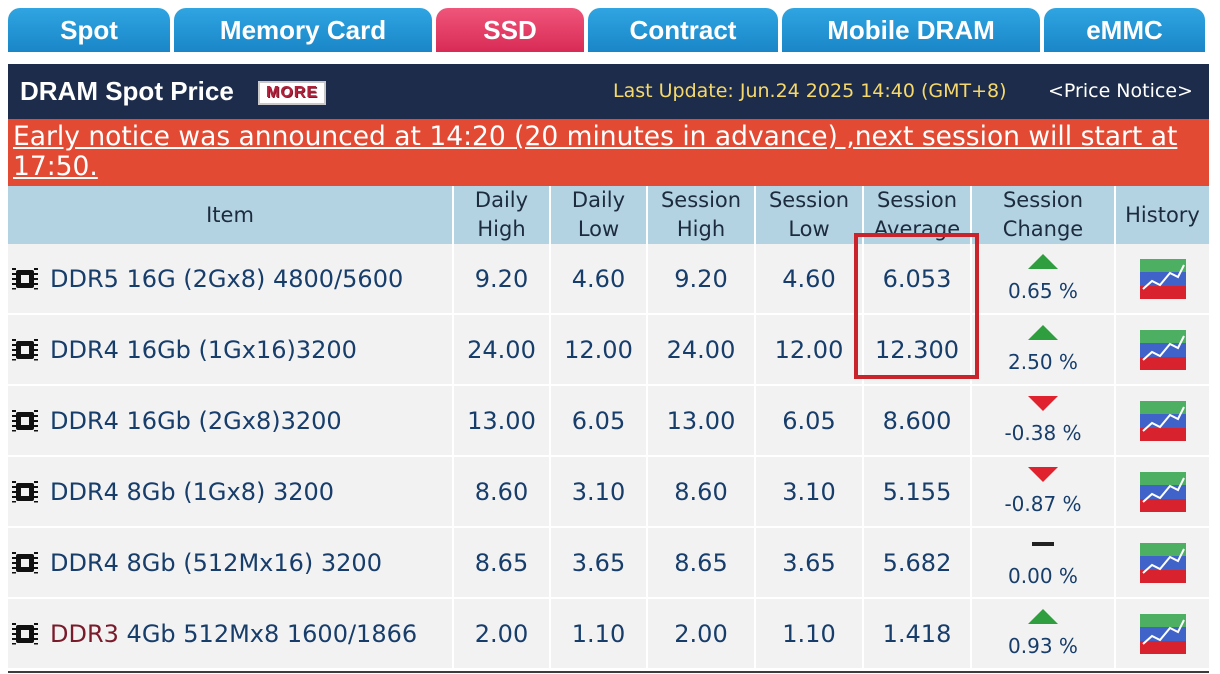  What do you see at coordinates (272, 633) in the screenshot?
I see `item-label: 4Gb 512Mx8 1600/1866` at bounding box center [272, 633].